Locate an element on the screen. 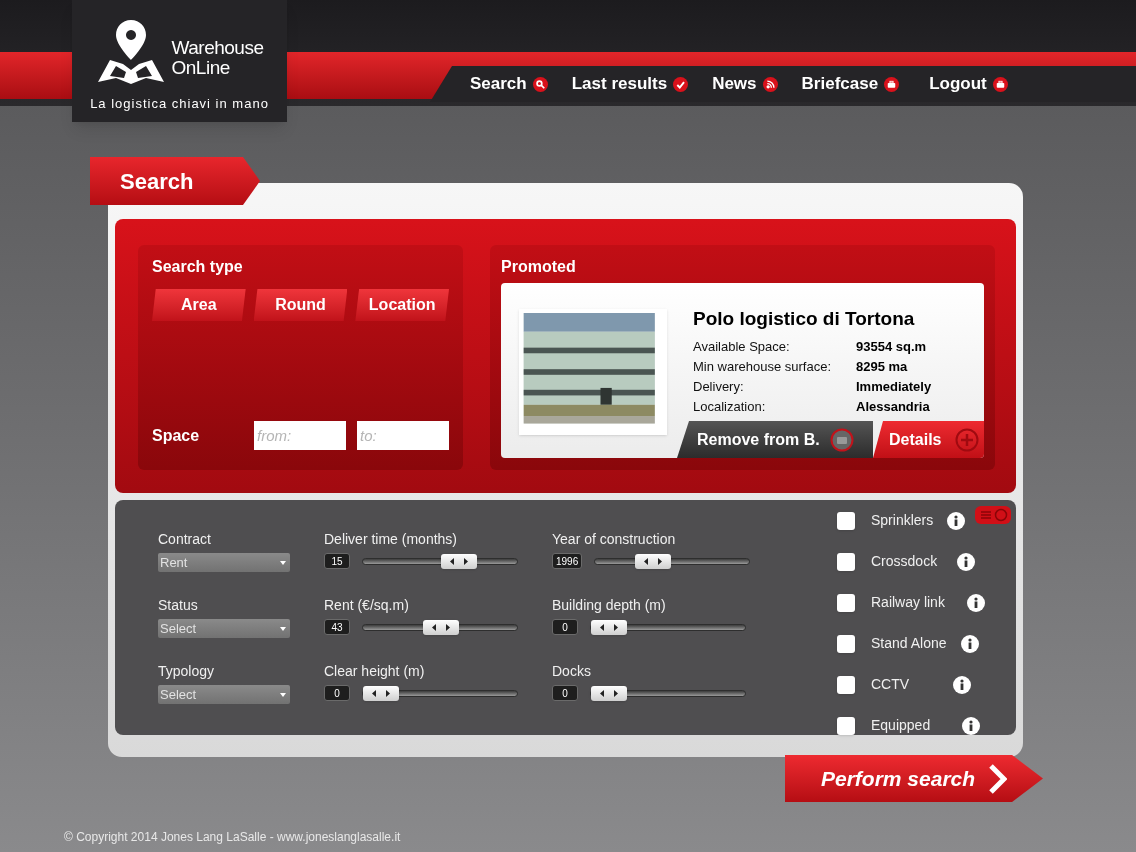 This screenshot has height=852, width=1136. search-icon is located at coordinates (540, 84).